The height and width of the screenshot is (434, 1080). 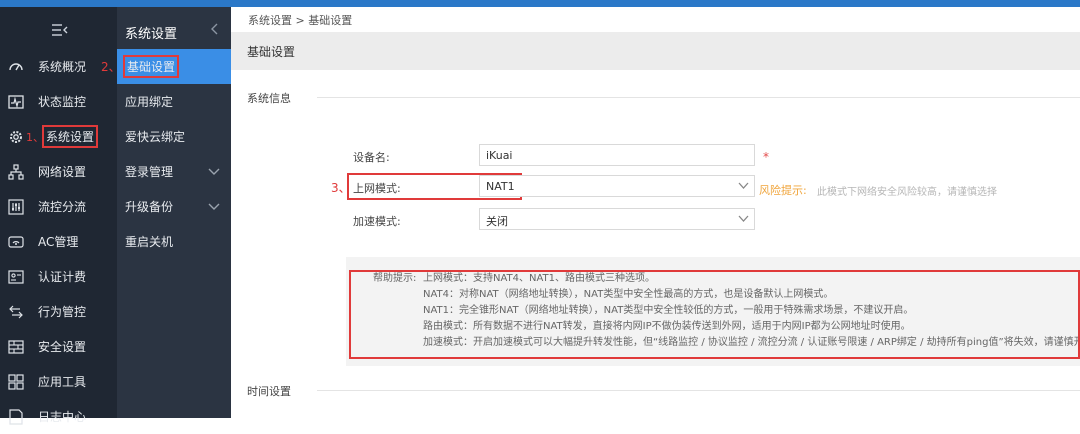 I want to click on device-name-field: iKuai, so click(x=617, y=155).